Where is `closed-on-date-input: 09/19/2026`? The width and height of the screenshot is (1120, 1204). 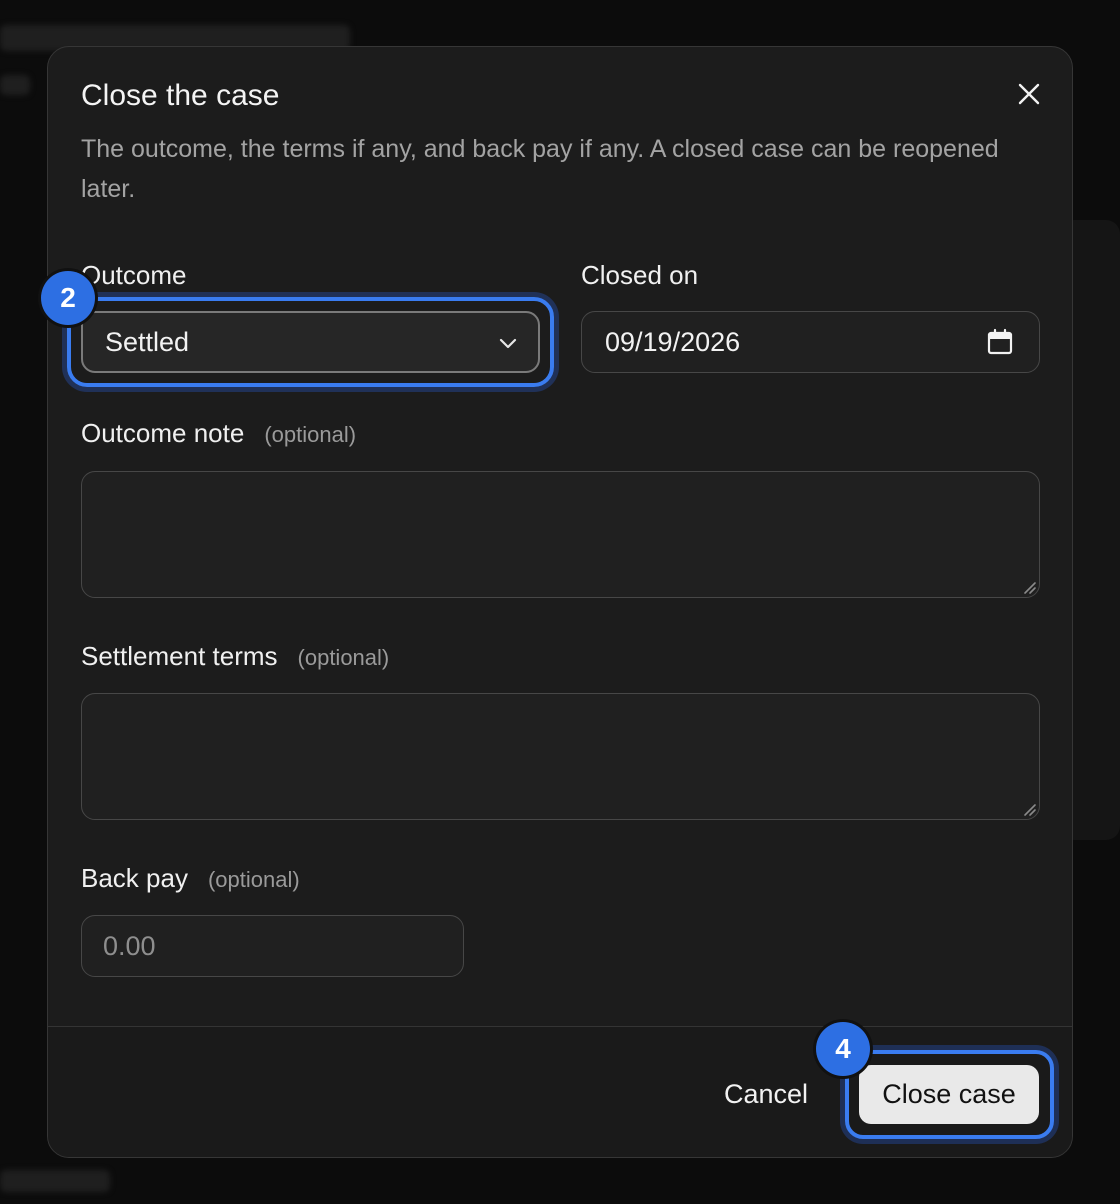
closed-on-date-input: 09/19/2026 is located at coordinates (810, 342).